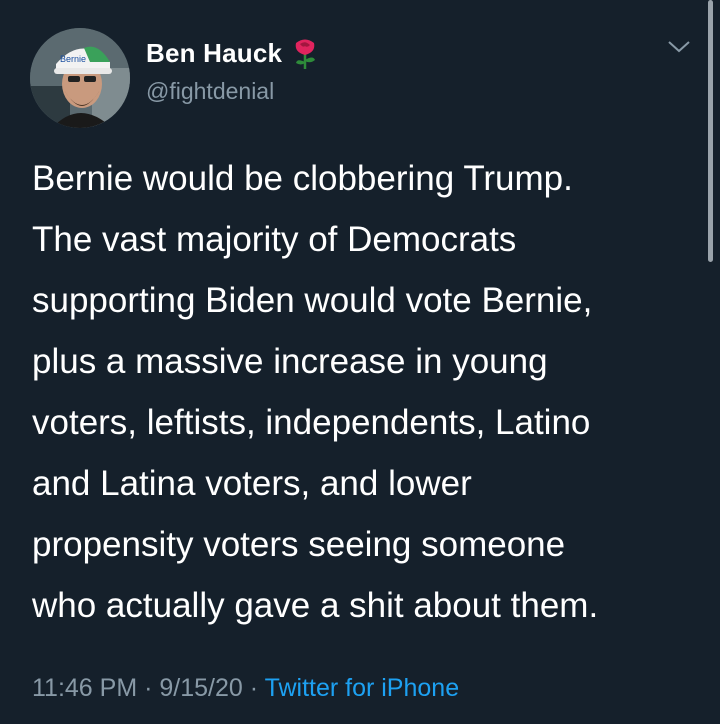  What do you see at coordinates (679, 47) in the screenshot?
I see `chevron-down-icon` at bounding box center [679, 47].